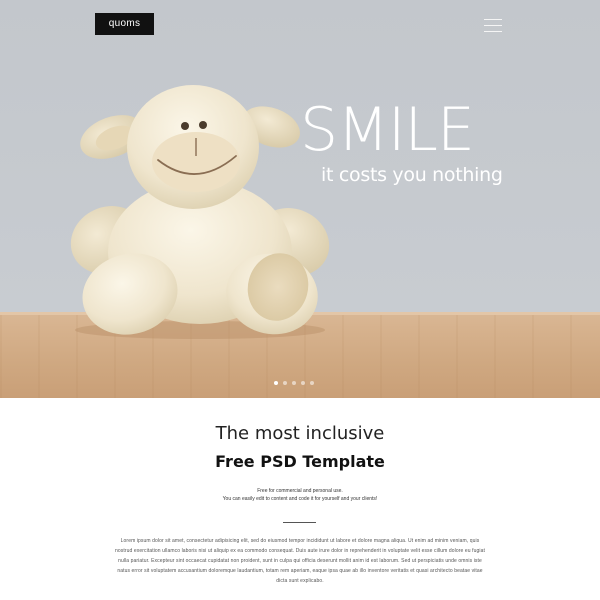 This screenshot has height=600, width=600. What do you see at coordinates (300, 433) in the screenshot?
I see `intro-heading: The most inclusive` at bounding box center [300, 433].